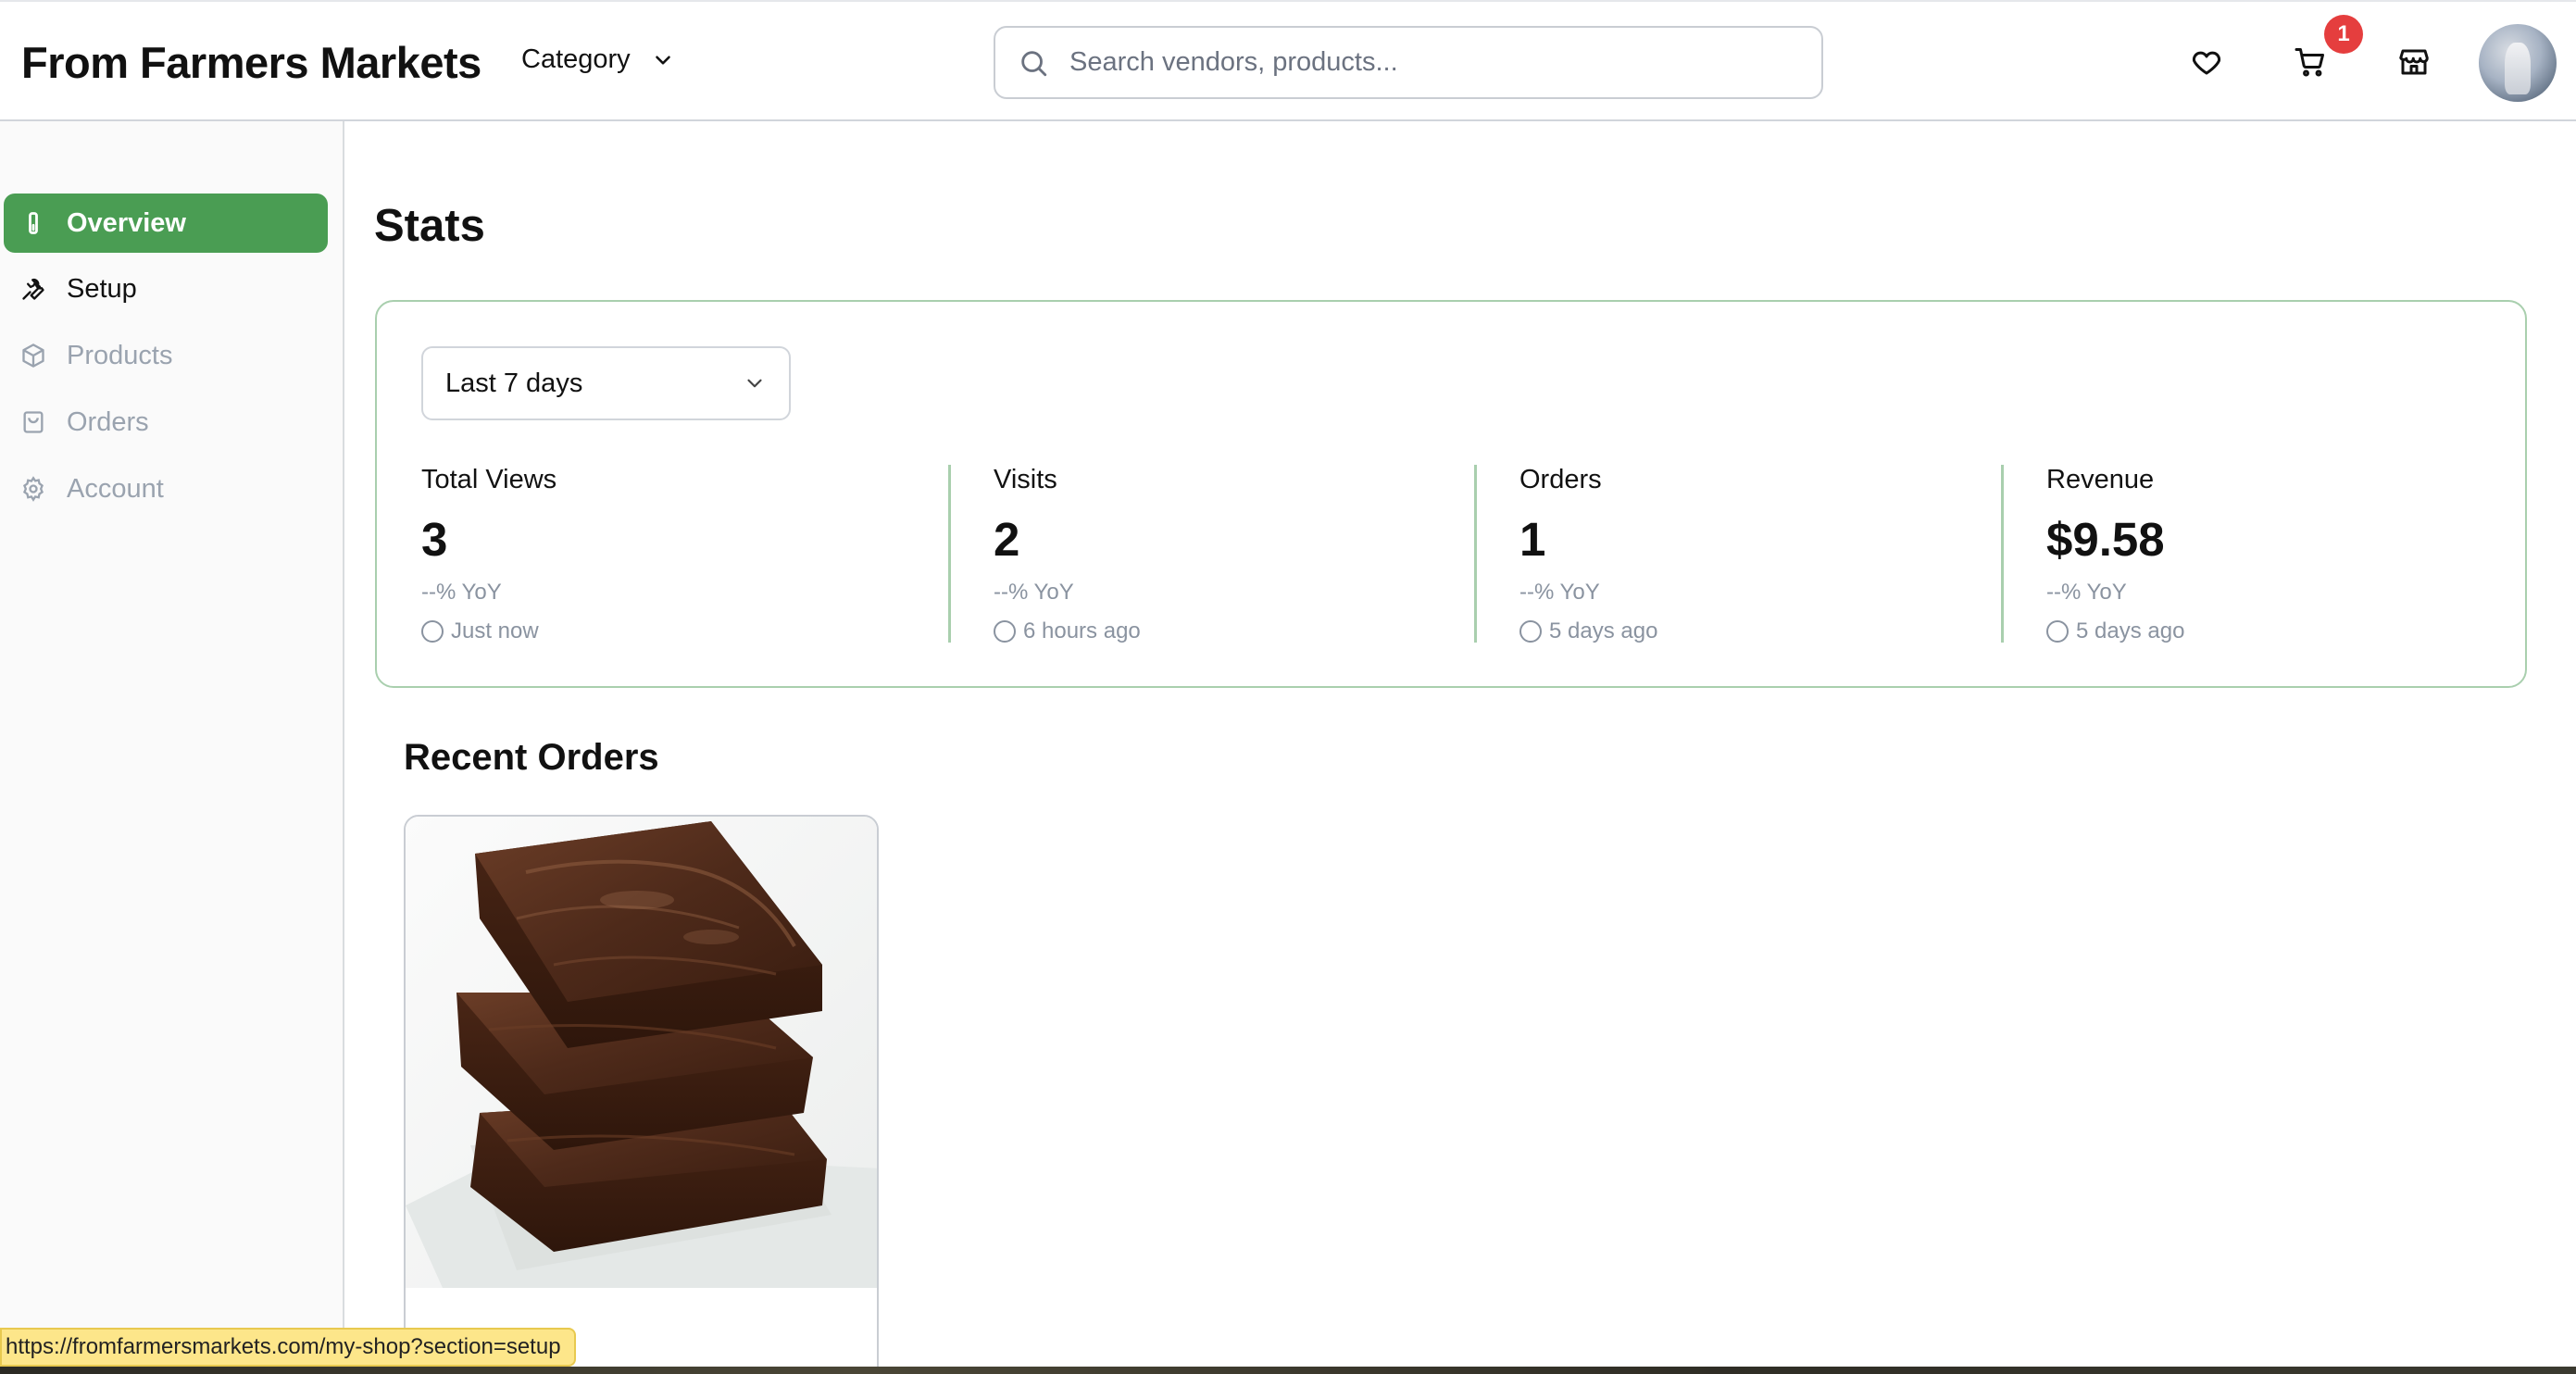 Image resolution: width=2576 pixels, height=1374 pixels. Describe the element at coordinates (108, 421) in the screenshot. I see `sidebar-item-label: Orders` at that location.